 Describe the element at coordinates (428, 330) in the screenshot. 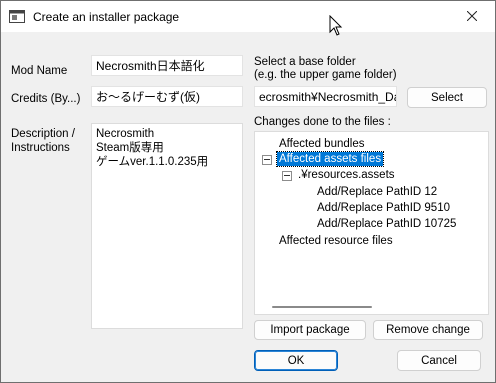

I see `remove-change-button: Remove change` at that location.